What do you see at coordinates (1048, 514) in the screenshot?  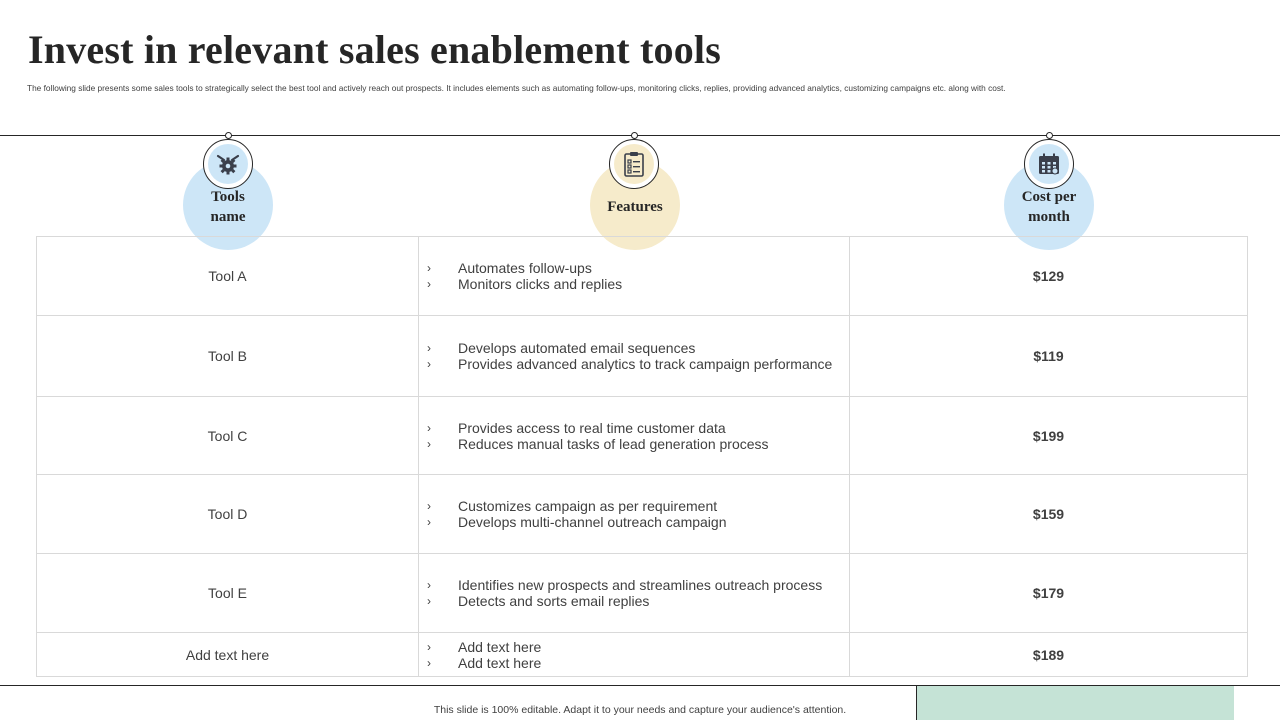 I see `cost-cell: $159` at bounding box center [1048, 514].